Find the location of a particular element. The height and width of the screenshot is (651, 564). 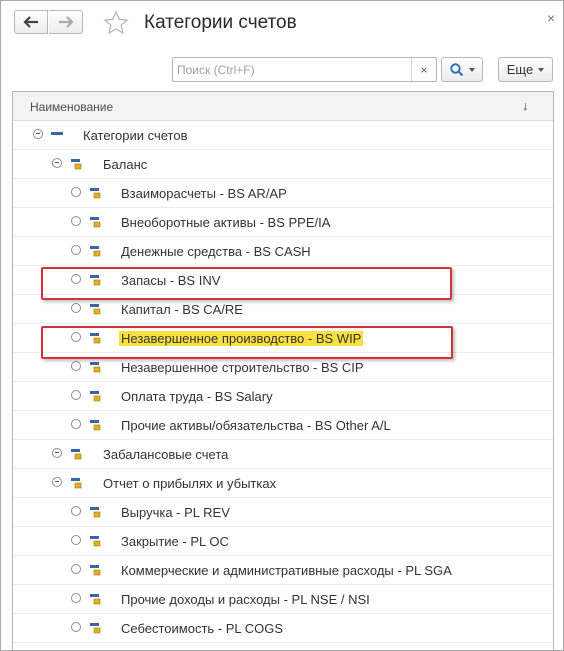

column-header-name: Наименование is located at coordinates (71, 107).